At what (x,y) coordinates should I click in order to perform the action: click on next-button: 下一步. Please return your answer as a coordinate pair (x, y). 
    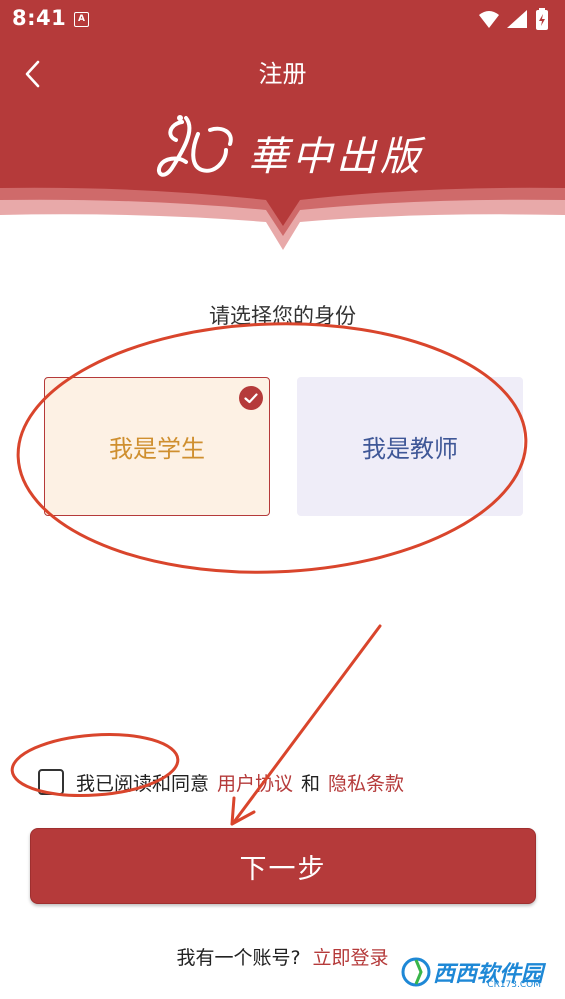
    Looking at the image, I should click on (283, 866).